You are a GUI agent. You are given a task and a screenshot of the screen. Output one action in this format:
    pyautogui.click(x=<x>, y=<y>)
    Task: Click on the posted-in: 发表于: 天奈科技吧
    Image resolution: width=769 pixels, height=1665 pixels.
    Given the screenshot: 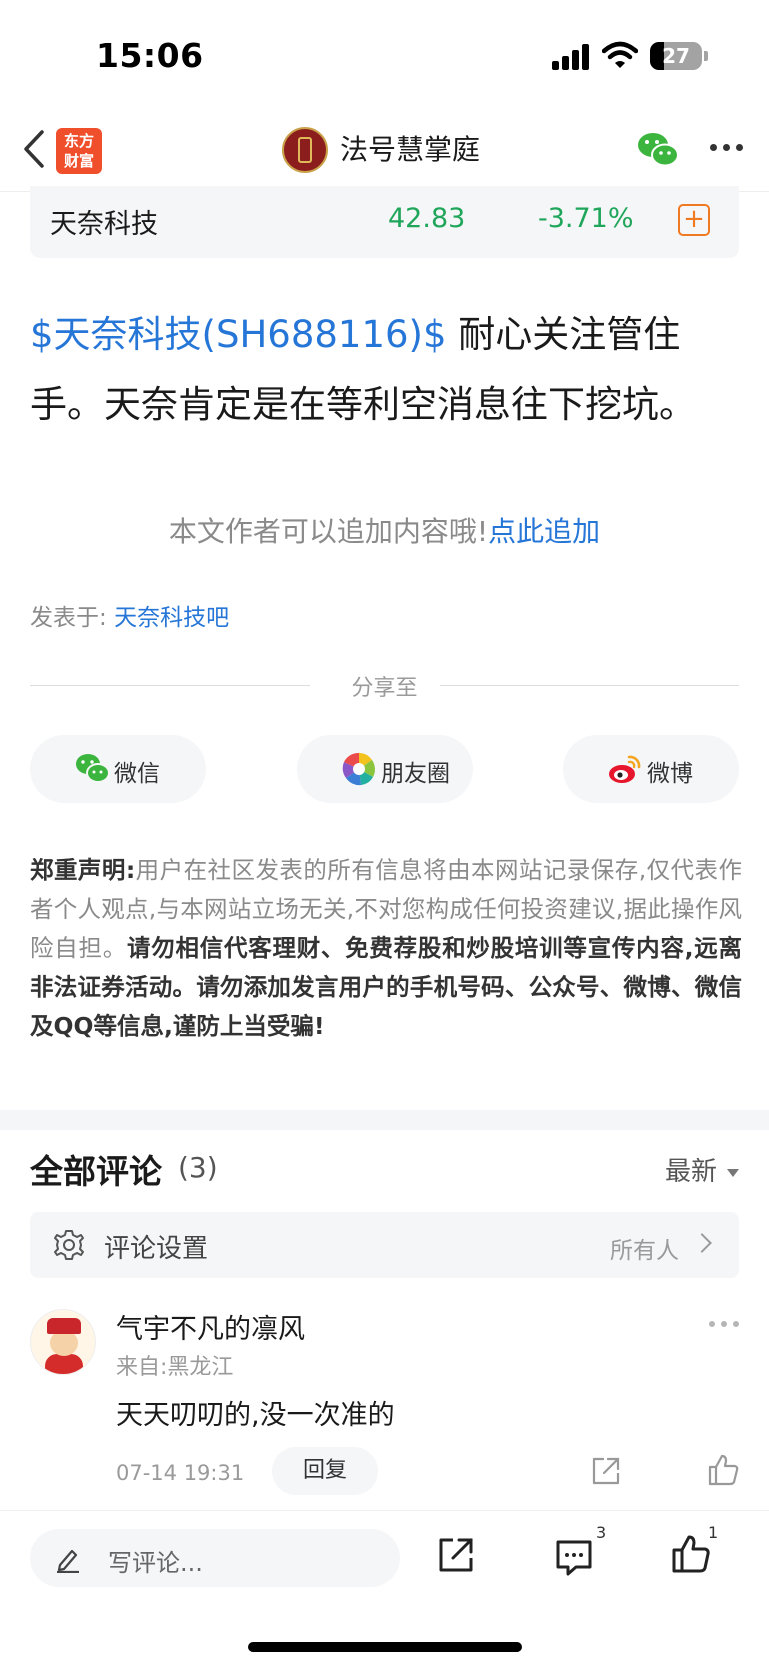 What is the action you would take?
    pyautogui.click(x=129, y=615)
    